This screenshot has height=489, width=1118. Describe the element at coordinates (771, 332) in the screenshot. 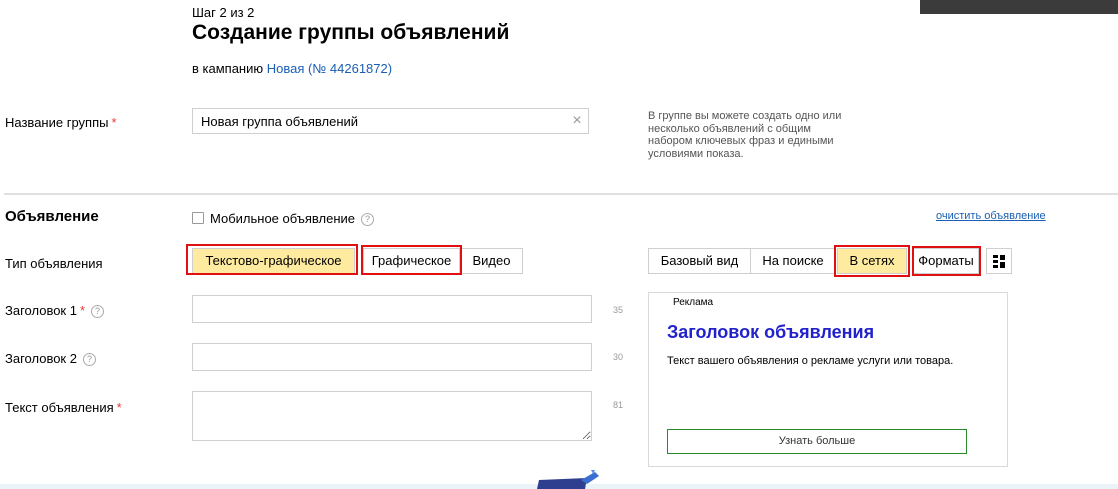

I see `preview-ad-title: Заголовок объявления` at that location.